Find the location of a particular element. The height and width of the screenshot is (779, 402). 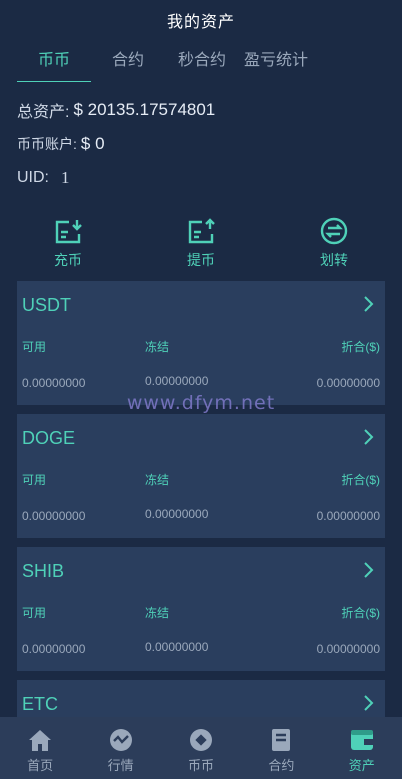

coin-name: ETC is located at coordinates (40, 704).